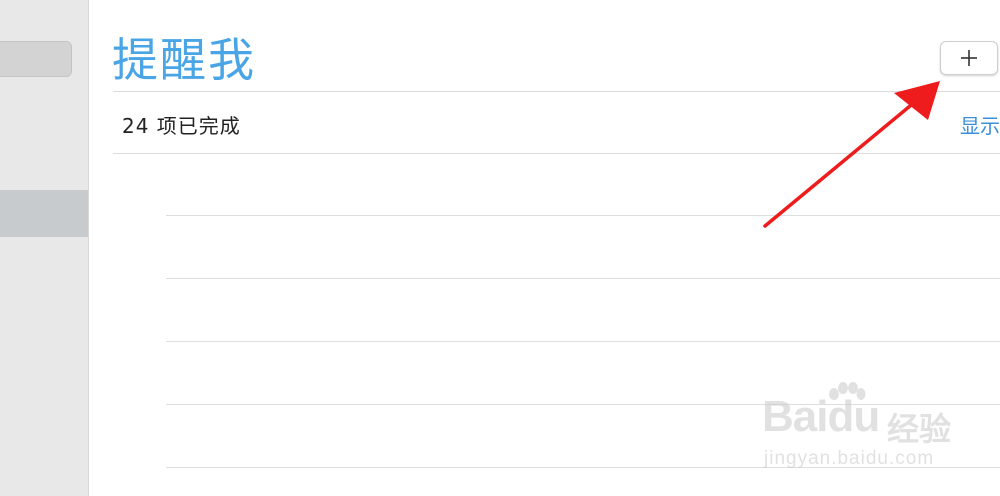  Describe the element at coordinates (795, 416) in the screenshot. I see `watermark-logo-bai: Bai` at that location.